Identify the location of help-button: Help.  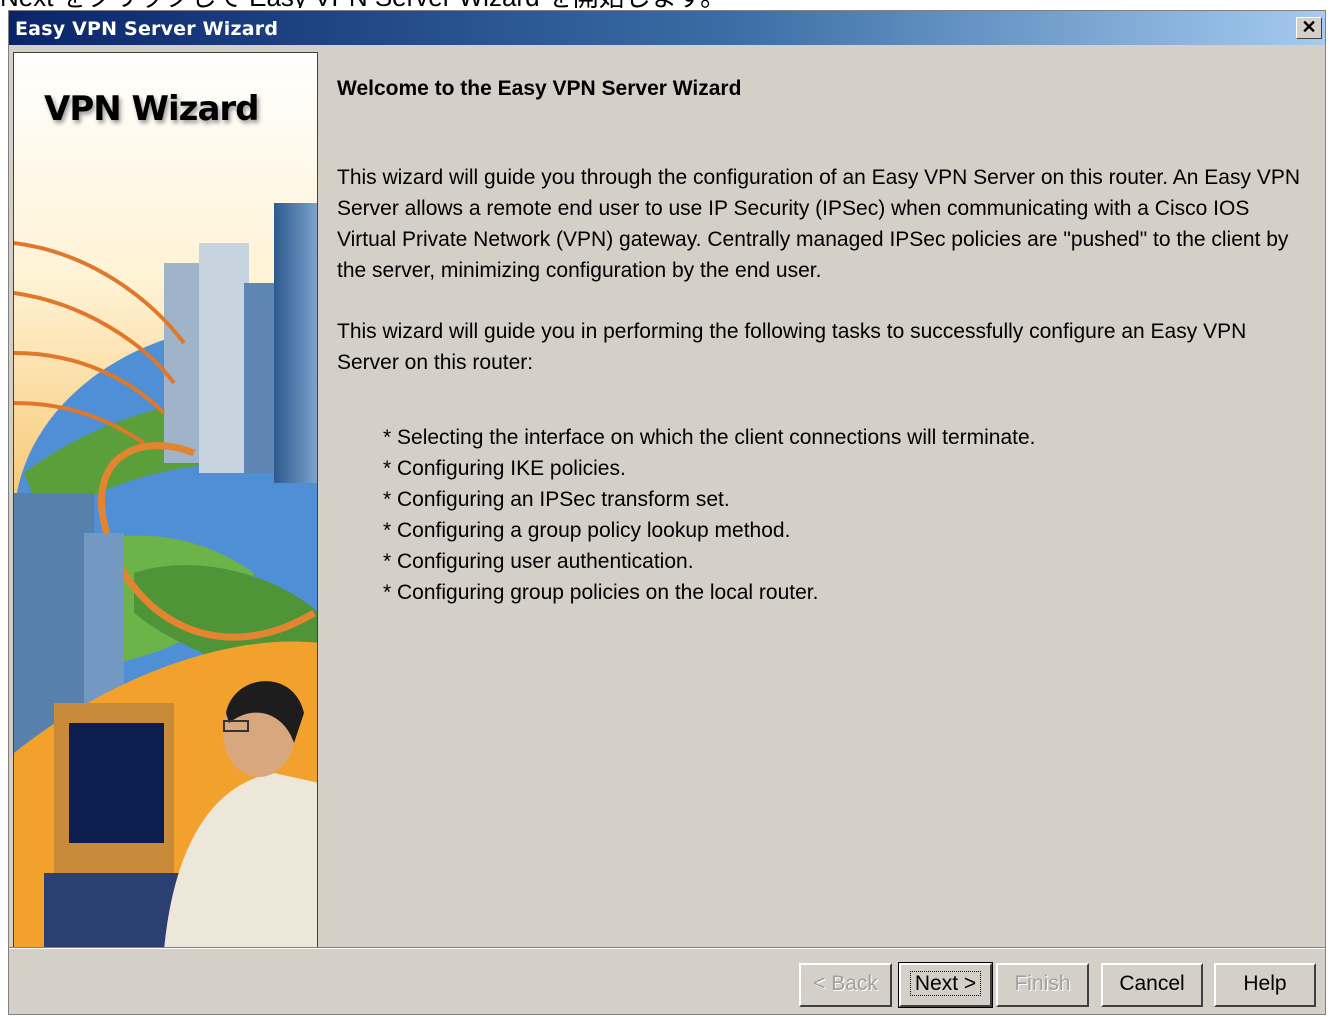
(1265, 985).